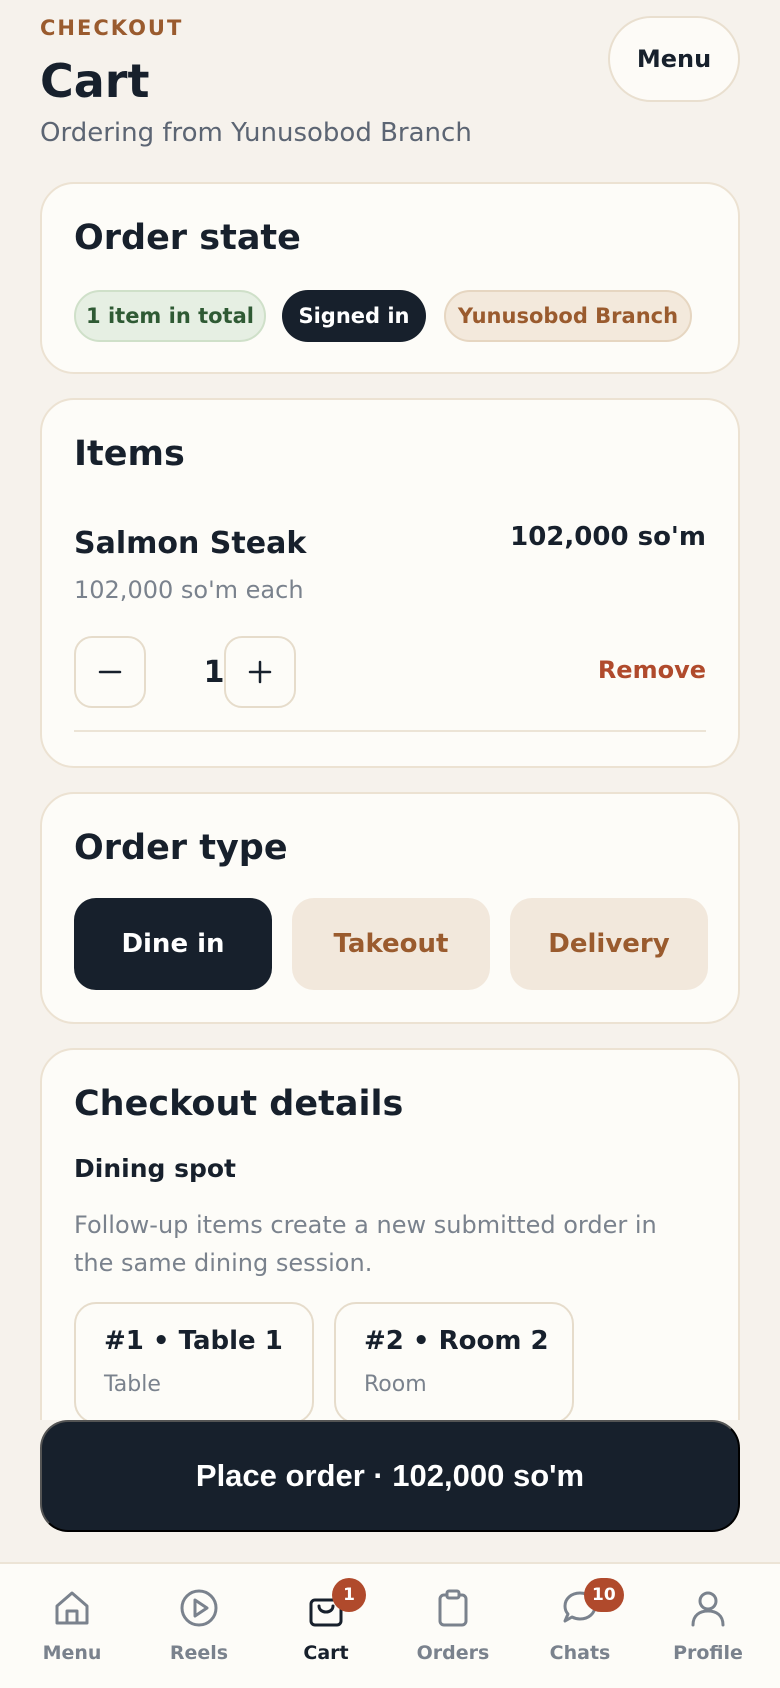 Image resolution: width=780 pixels, height=1688 pixels. I want to click on nav-item-chats: 10 Chats, so click(580, 1626).